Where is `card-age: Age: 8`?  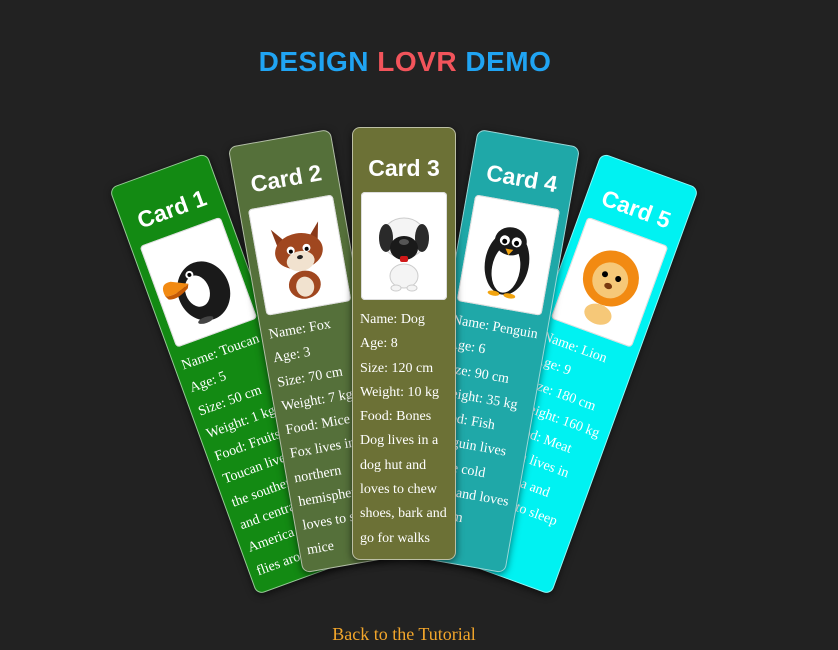 card-age: Age: 8 is located at coordinates (379, 344).